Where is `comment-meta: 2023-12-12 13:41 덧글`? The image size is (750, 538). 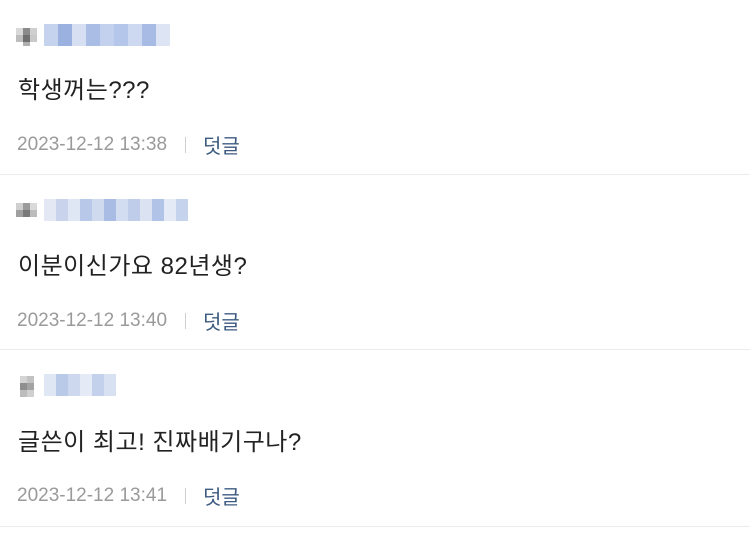
comment-meta: 2023-12-12 13:41 덧글 is located at coordinates (128, 495).